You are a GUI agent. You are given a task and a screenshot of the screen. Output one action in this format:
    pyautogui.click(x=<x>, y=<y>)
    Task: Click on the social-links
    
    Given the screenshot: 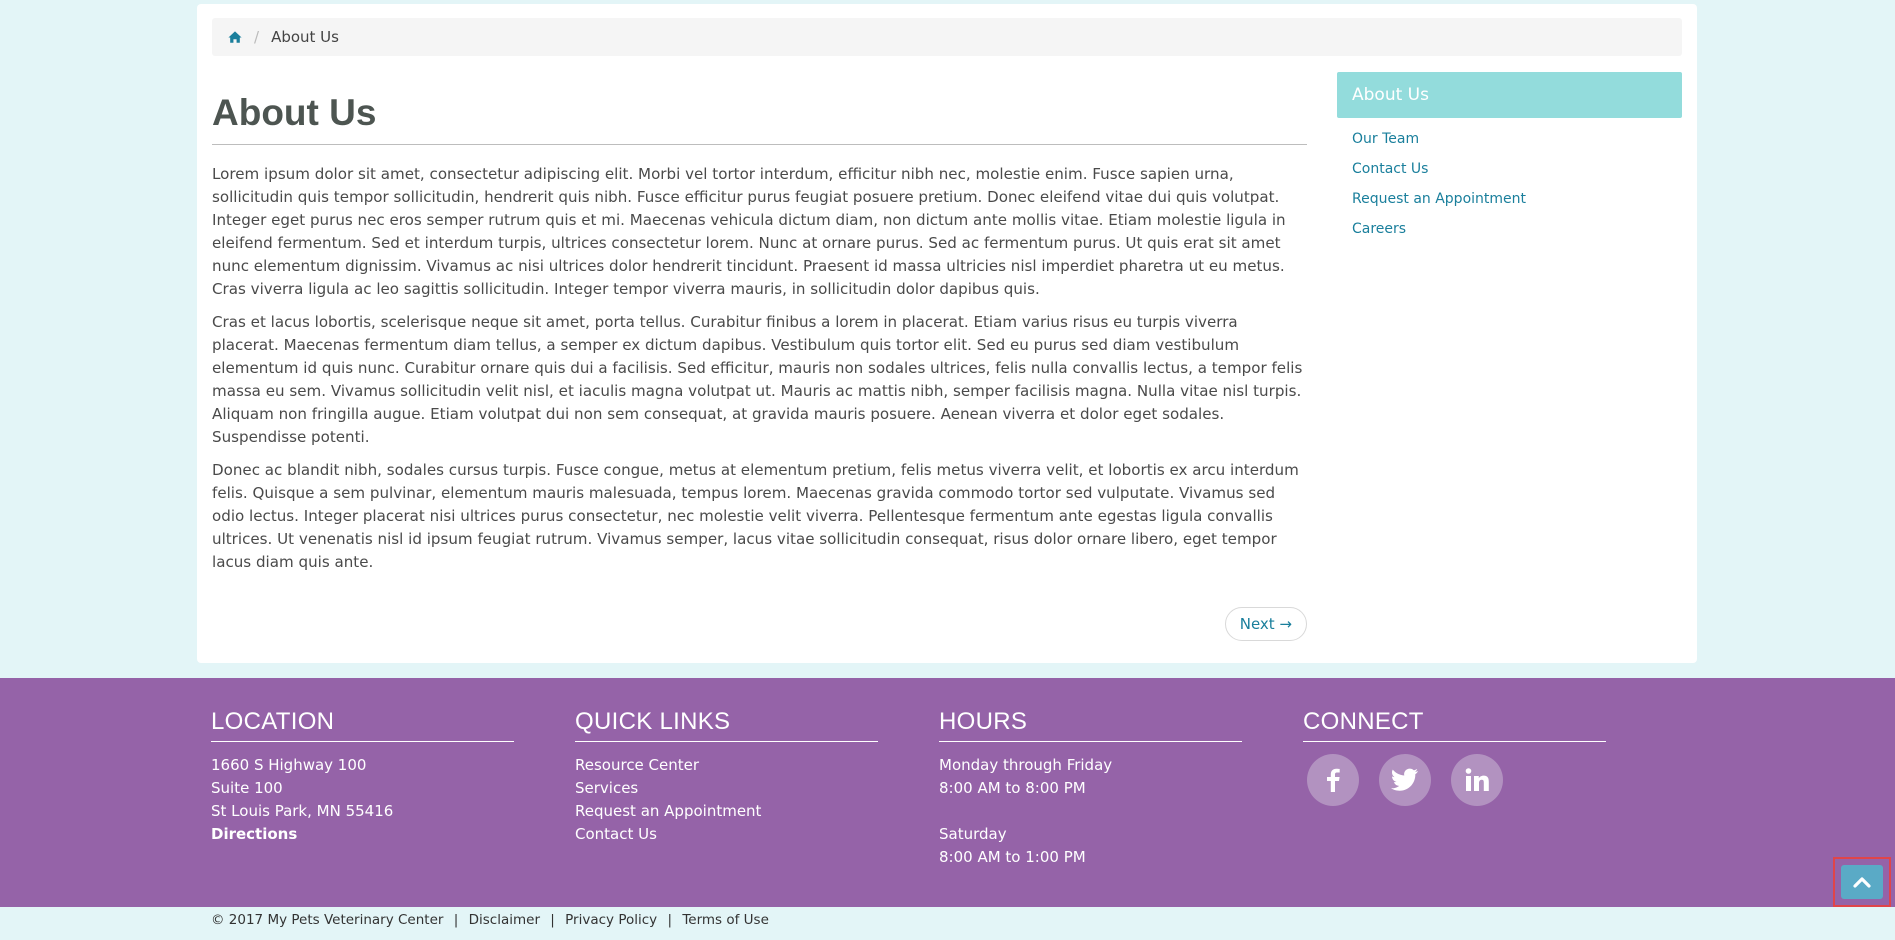 What is the action you would take?
    pyautogui.click(x=1454, y=780)
    